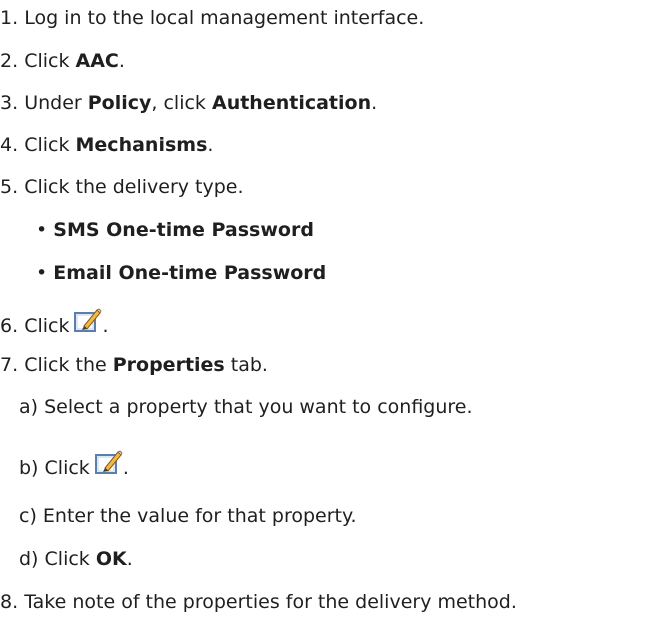  What do you see at coordinates (181, 103) in the screenshot?
I see `step-text: , click` at bounding box center [181, 103].